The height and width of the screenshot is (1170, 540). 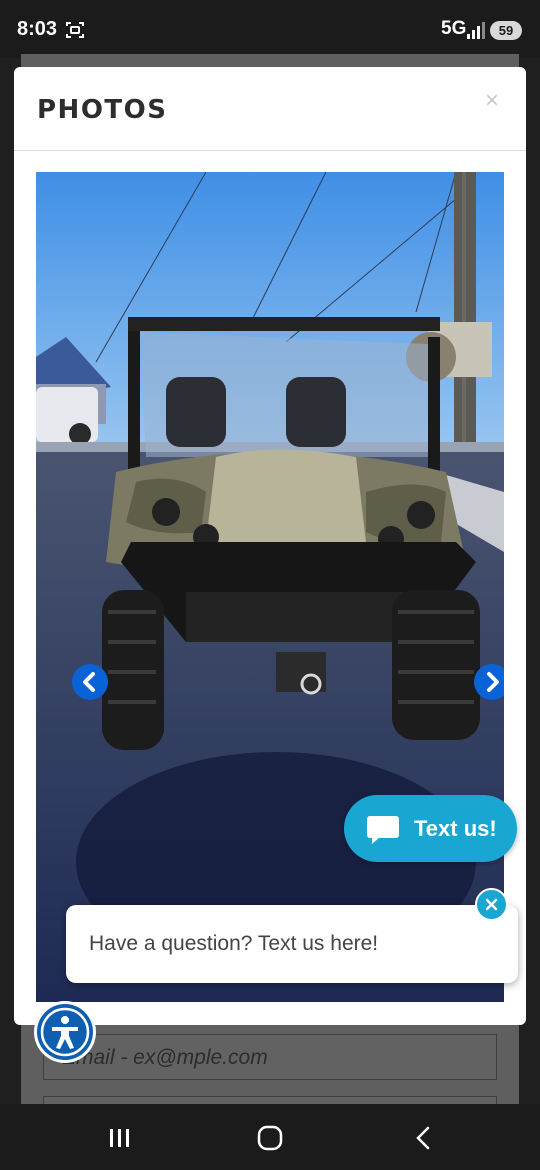 What do you see at coordinates (493, 682) in the screenshot?
I see `chevron-right-icon` at bounding box center [493, 682].